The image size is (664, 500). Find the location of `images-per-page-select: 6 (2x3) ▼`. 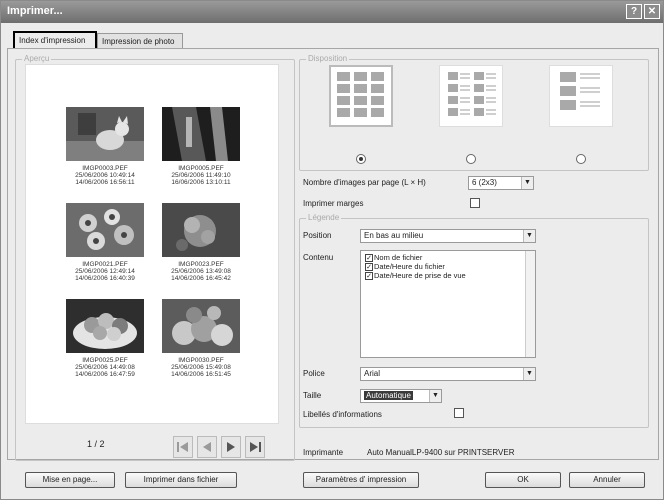

images-per-page-select: 6 (2x3) ▼ is located at coordinates (501, 183).